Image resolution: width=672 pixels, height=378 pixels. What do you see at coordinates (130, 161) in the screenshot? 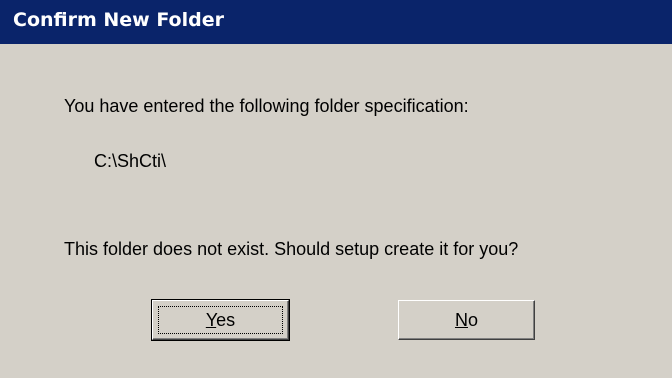
I see `folder-path-text: C:\ShCti\` at bounding box center [130, 161].